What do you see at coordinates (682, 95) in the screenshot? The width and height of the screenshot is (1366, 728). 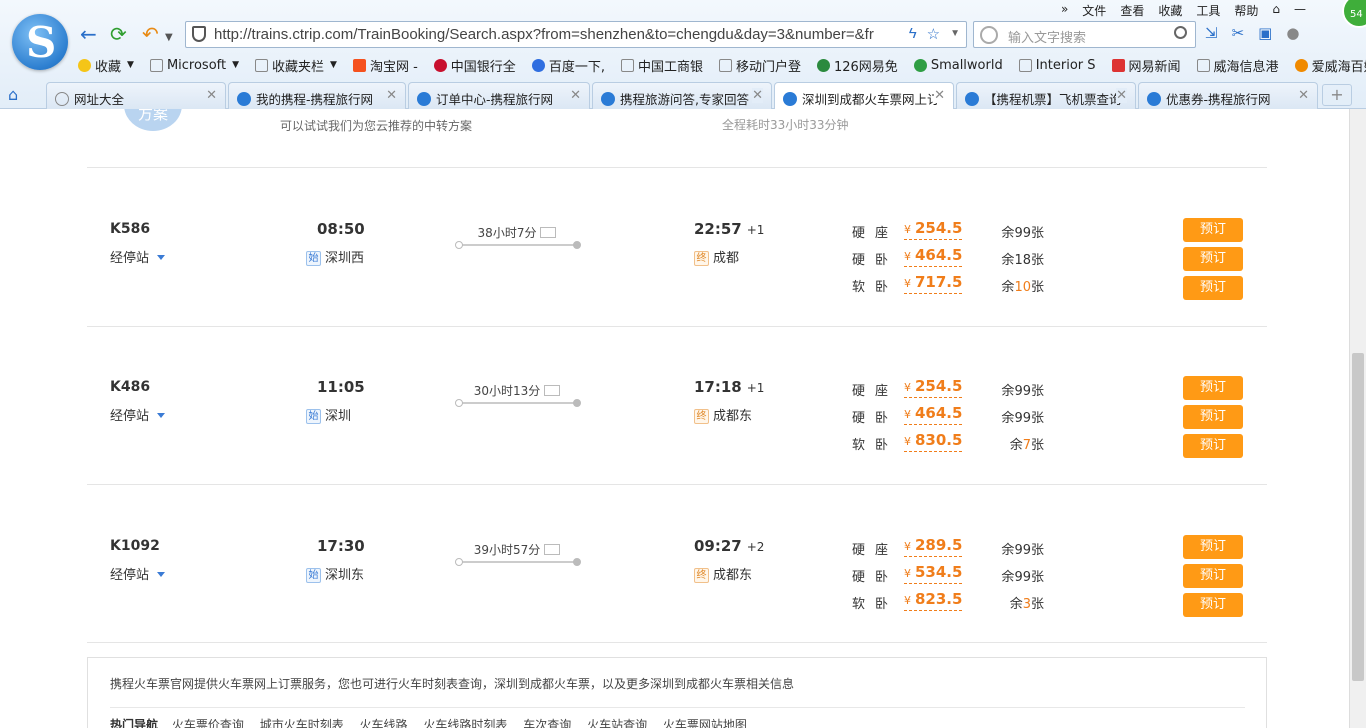 I see `tab-3: 携程旅游问答,专家回答 ✕` at bounding box center [682, 95].